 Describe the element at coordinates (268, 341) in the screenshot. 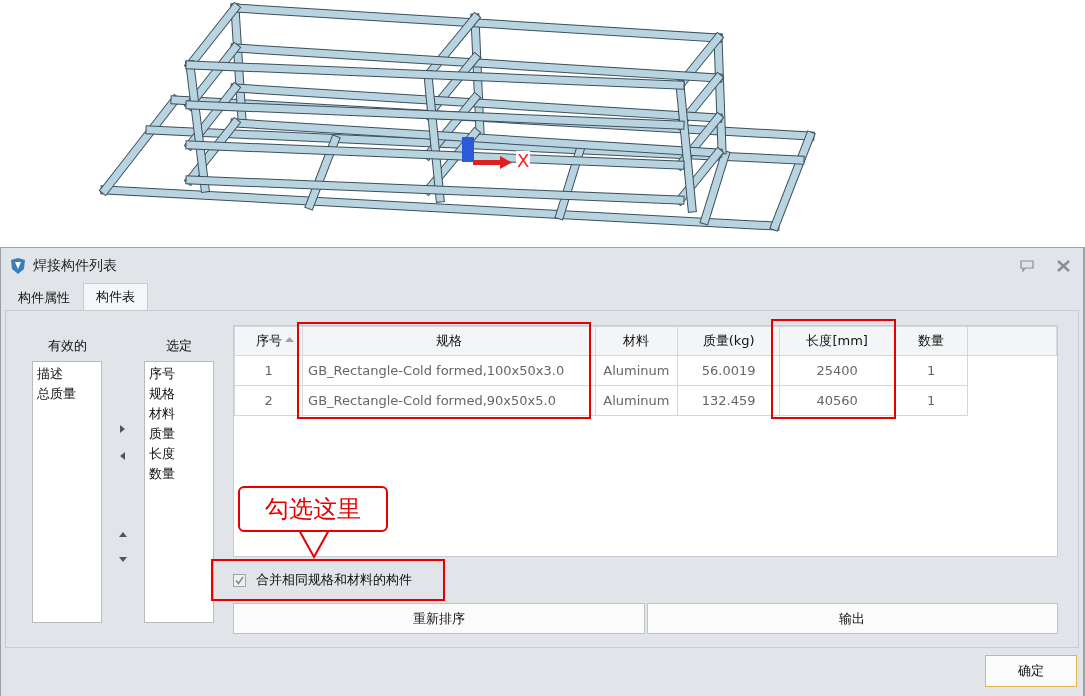

I see `column-header: 序号` at that location.